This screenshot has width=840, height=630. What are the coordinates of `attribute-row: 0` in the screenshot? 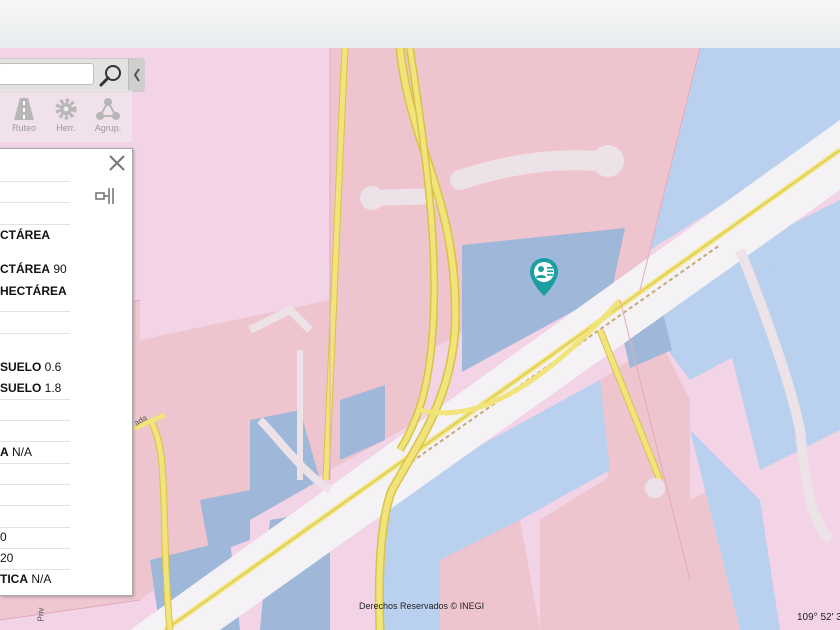 It's located at (3, 537).